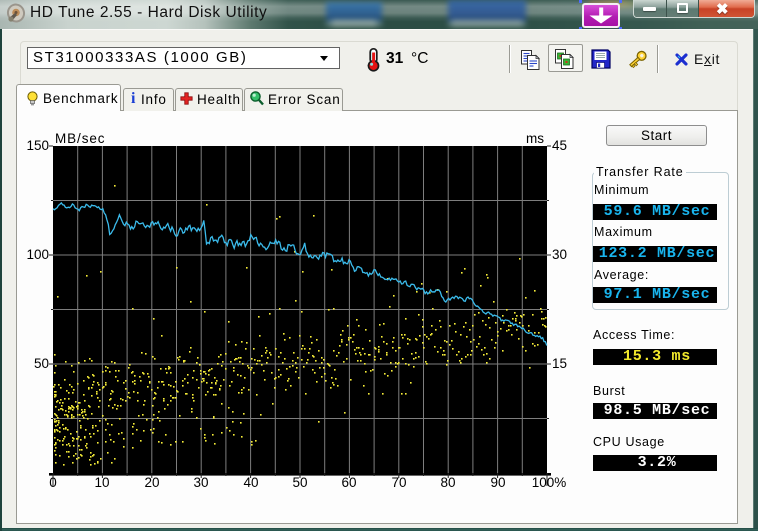 The image size is (758, 531). What do you see at coordinates (559, 145) in the screenshot?
I see `svg-text: 45` at bounding box center [559, 145].